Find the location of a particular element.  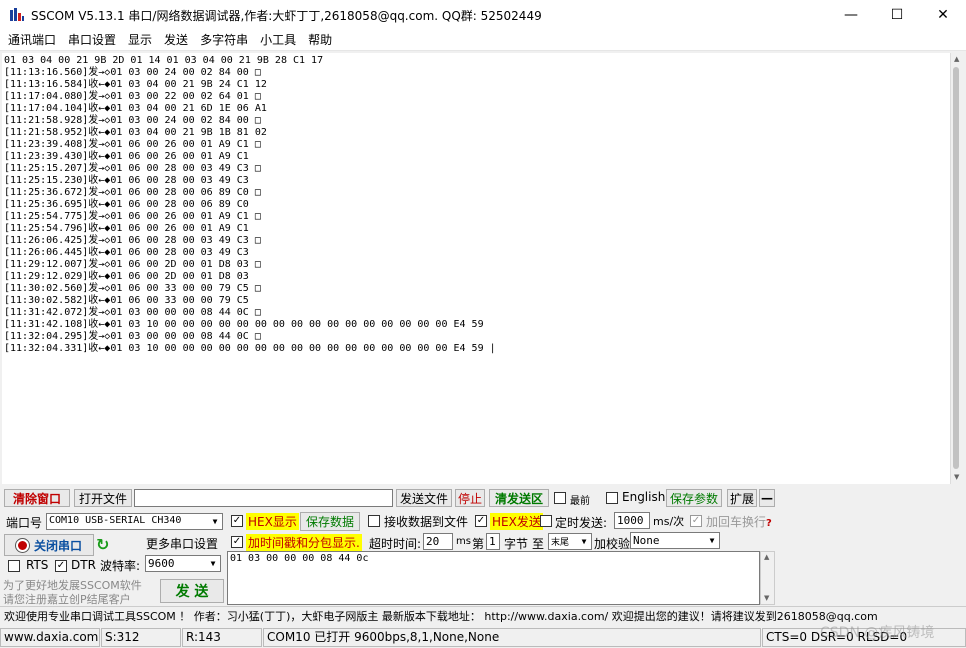

checksum-label: 加校验 is located at coordinates (612, 544).